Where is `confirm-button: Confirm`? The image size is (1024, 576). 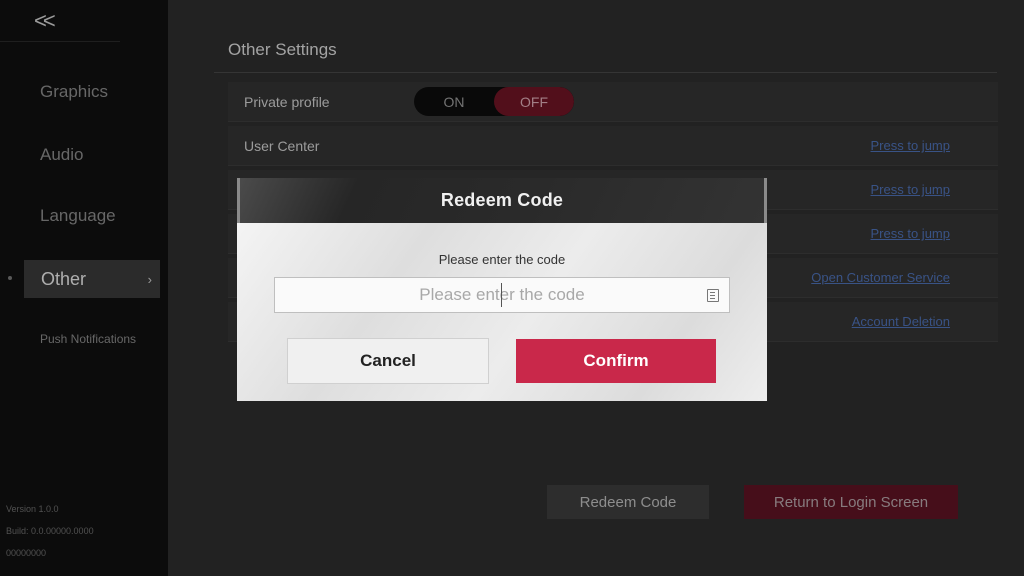
confirm-button: Confirm is located at coordinates (616, 361).